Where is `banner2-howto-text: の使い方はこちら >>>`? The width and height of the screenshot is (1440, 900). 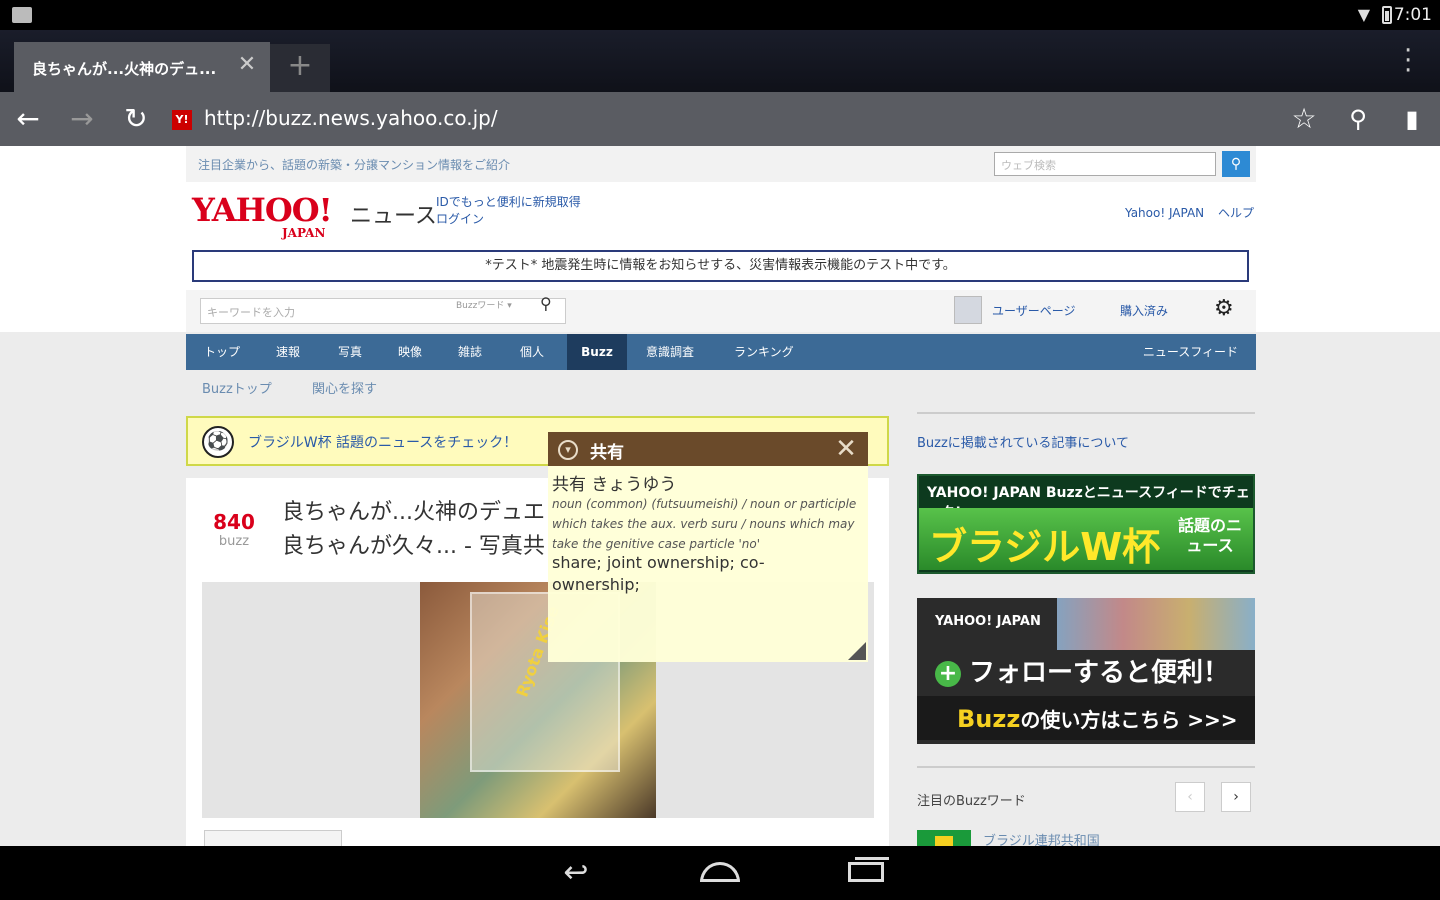
banner2-howto-text: の使い方はこちら >>> is located at coordinates (1129, 720).